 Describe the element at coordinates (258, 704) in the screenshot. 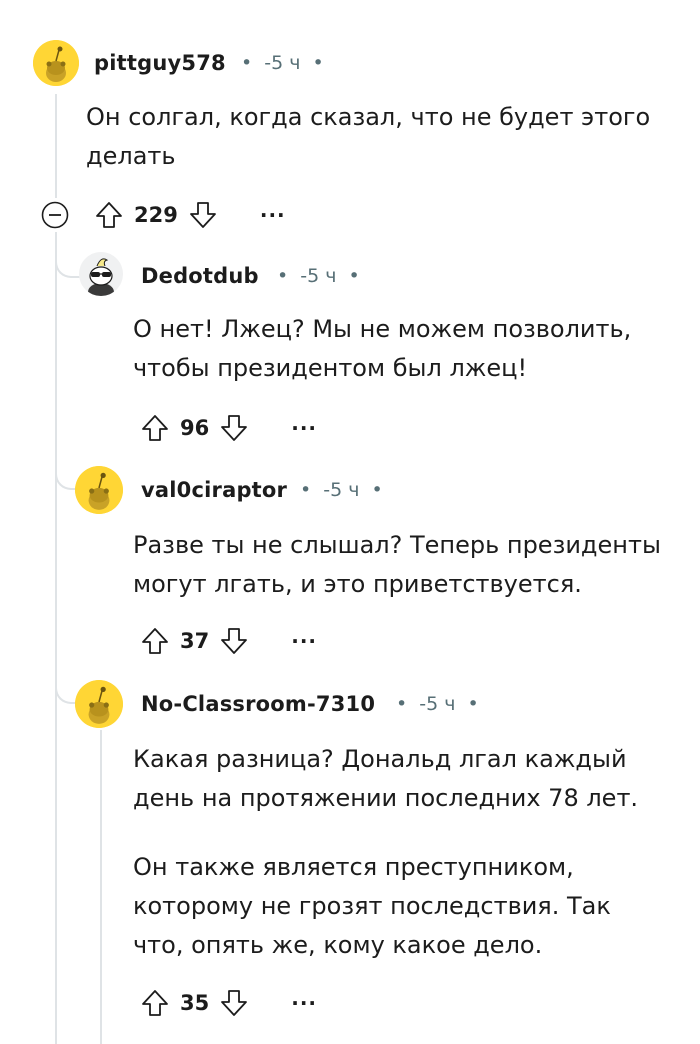

I see `username: No-Classroom-7310` at that location.